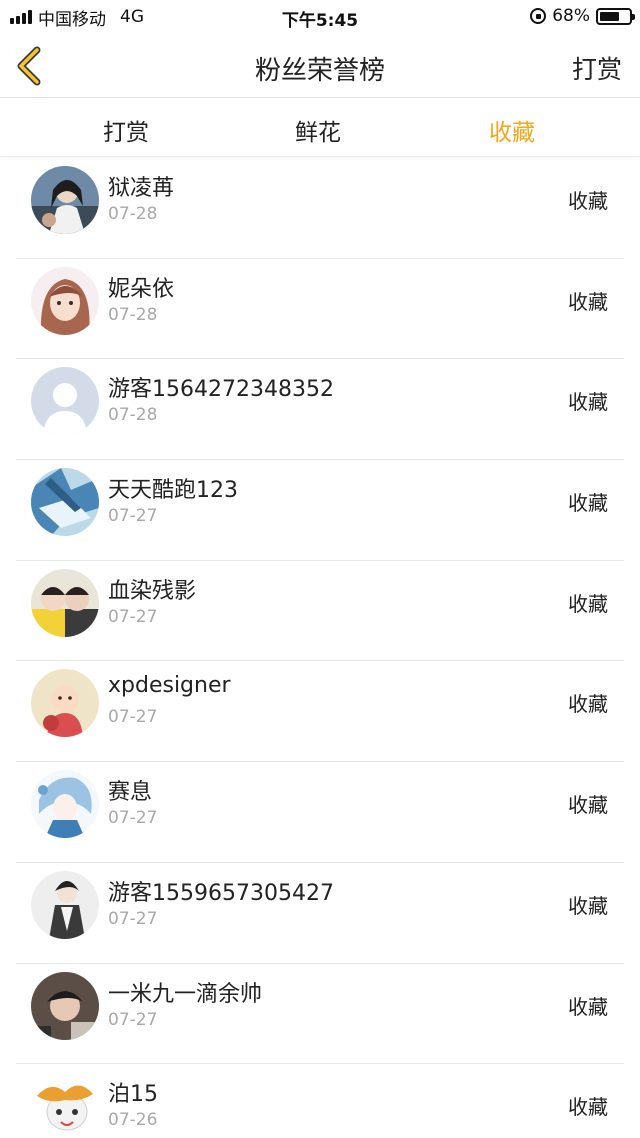  What do you see at coordinates (320, 812) in the screenshot?
I see `list-item: 赛息 07-27 收藏` at bounding box center [320, 812].